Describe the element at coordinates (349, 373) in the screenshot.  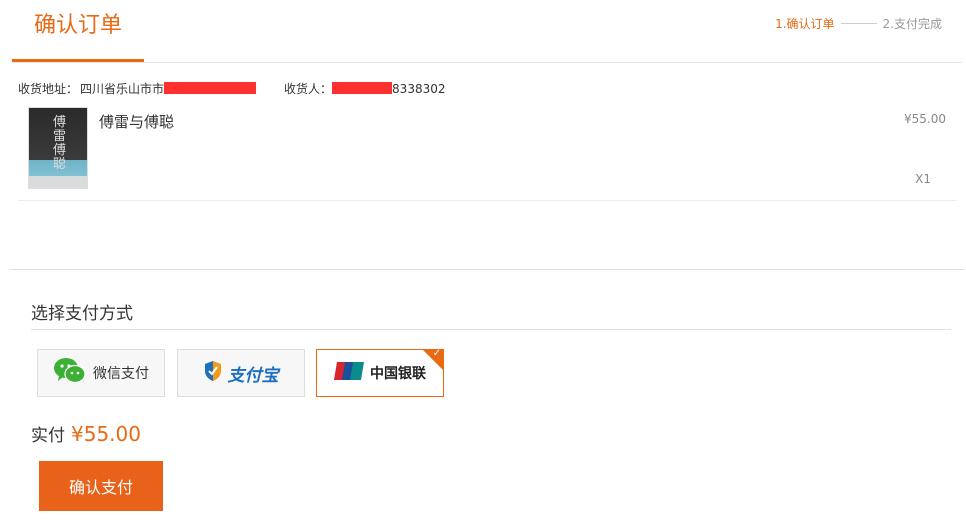
I see `unionpay-icon` at that location.